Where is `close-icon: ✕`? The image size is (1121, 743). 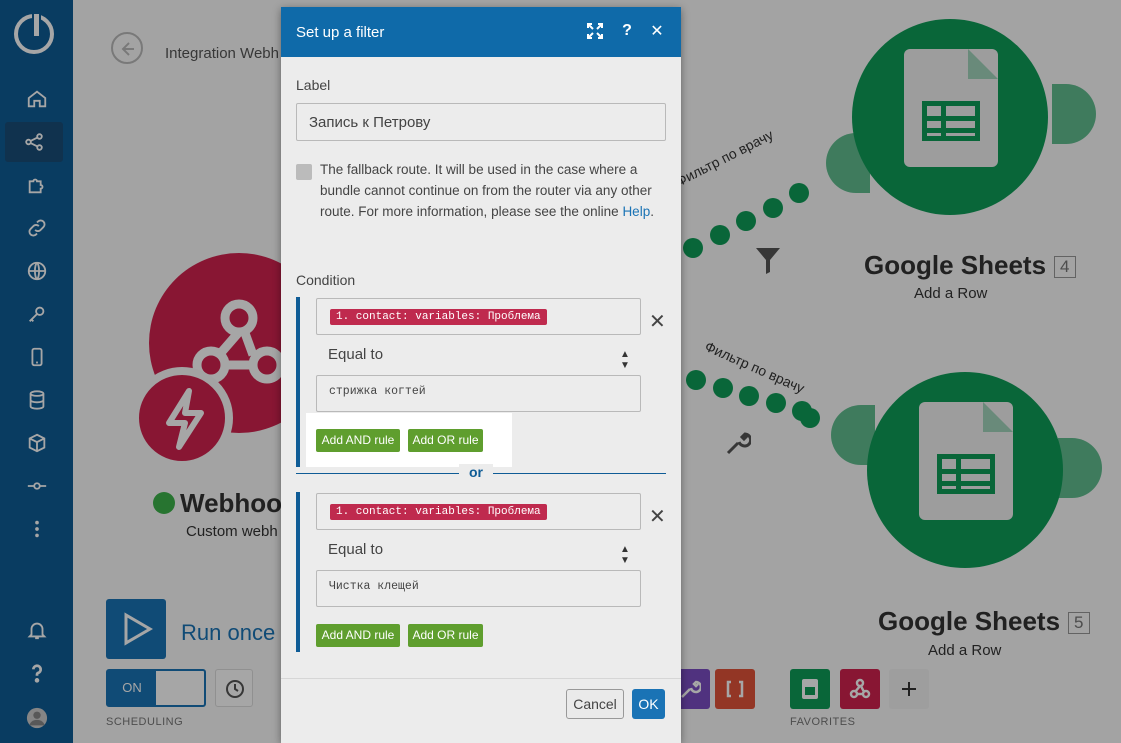
close-icon: ✕ is located at coordinates (657, 31).